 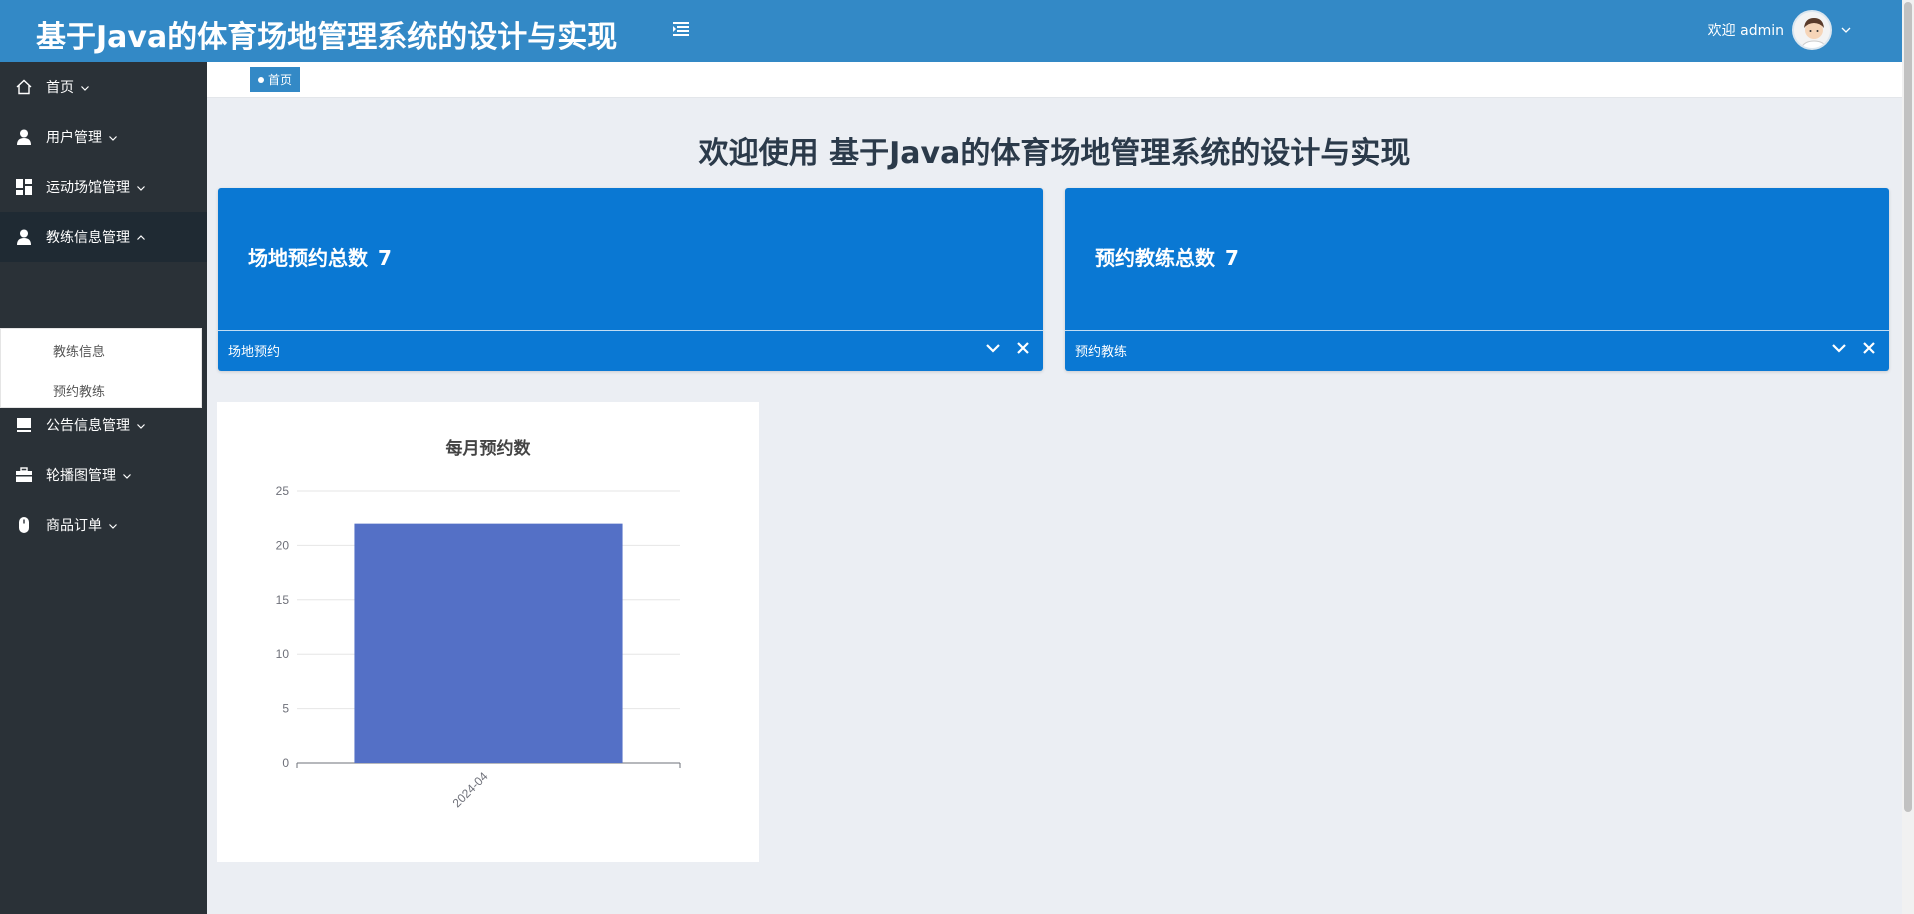 I want to click on app-title: 基于Java的体育场地管理系统的设计与实现, so click(x=327, y=37).